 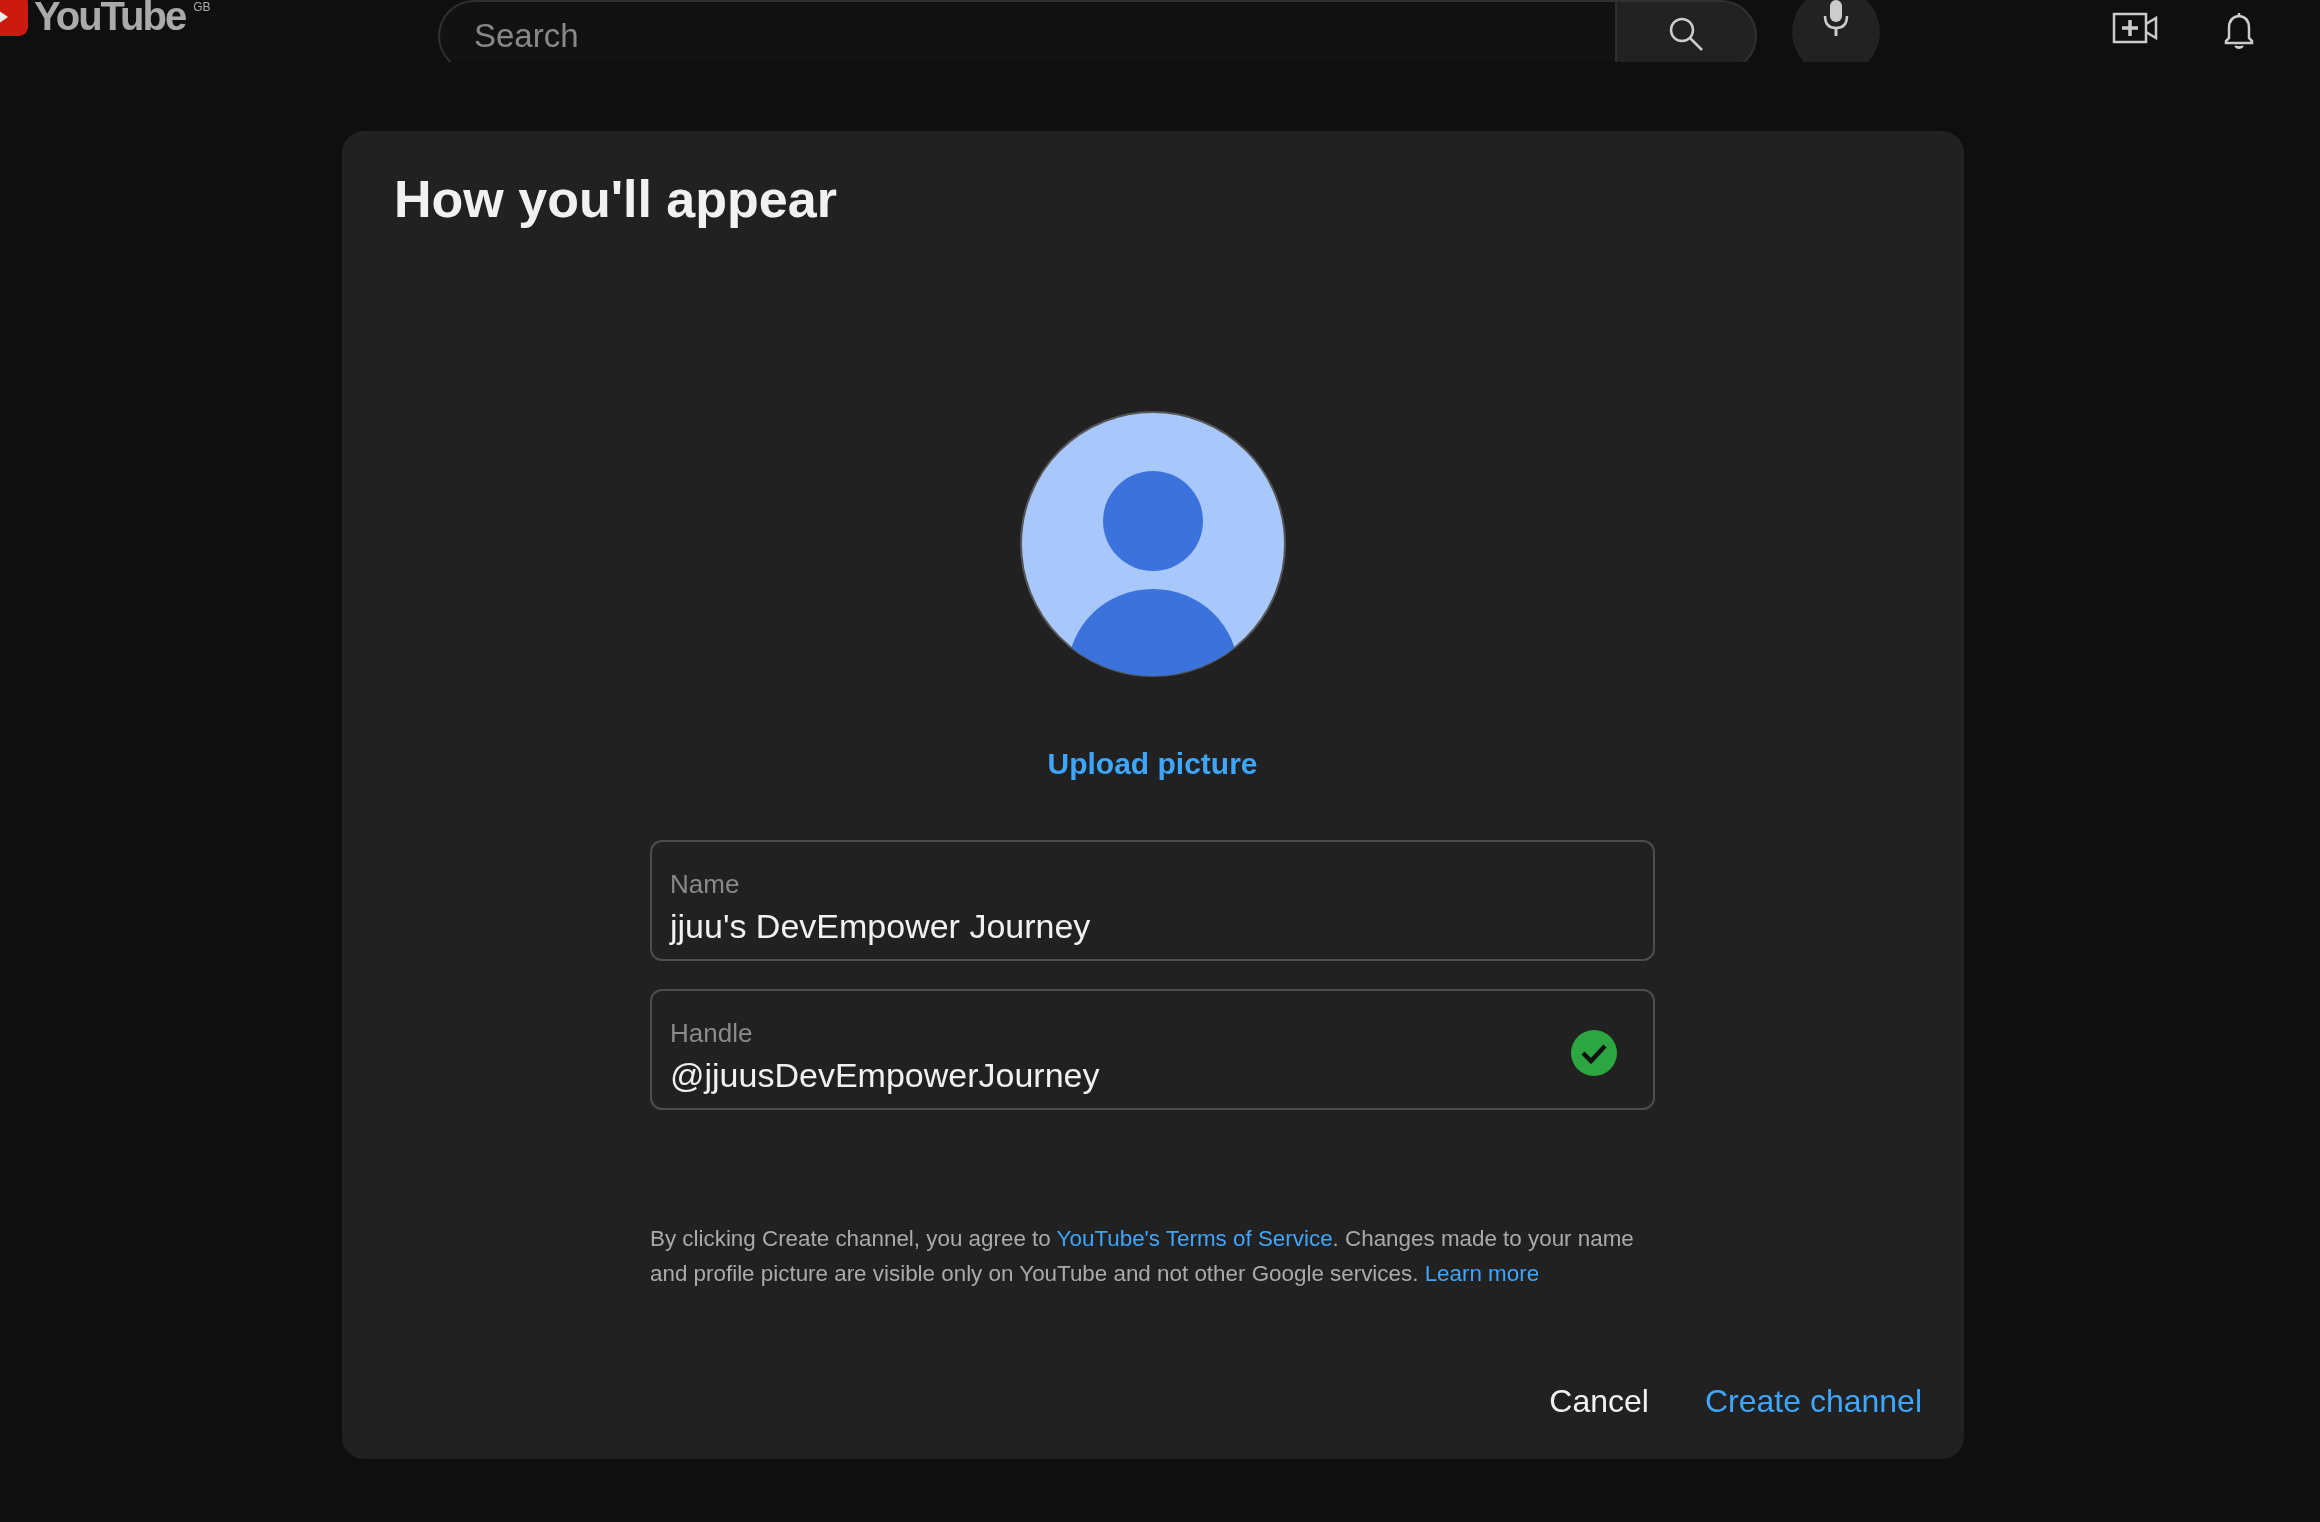 I want to click on search-field: Search, so click(x=1026, y=31).